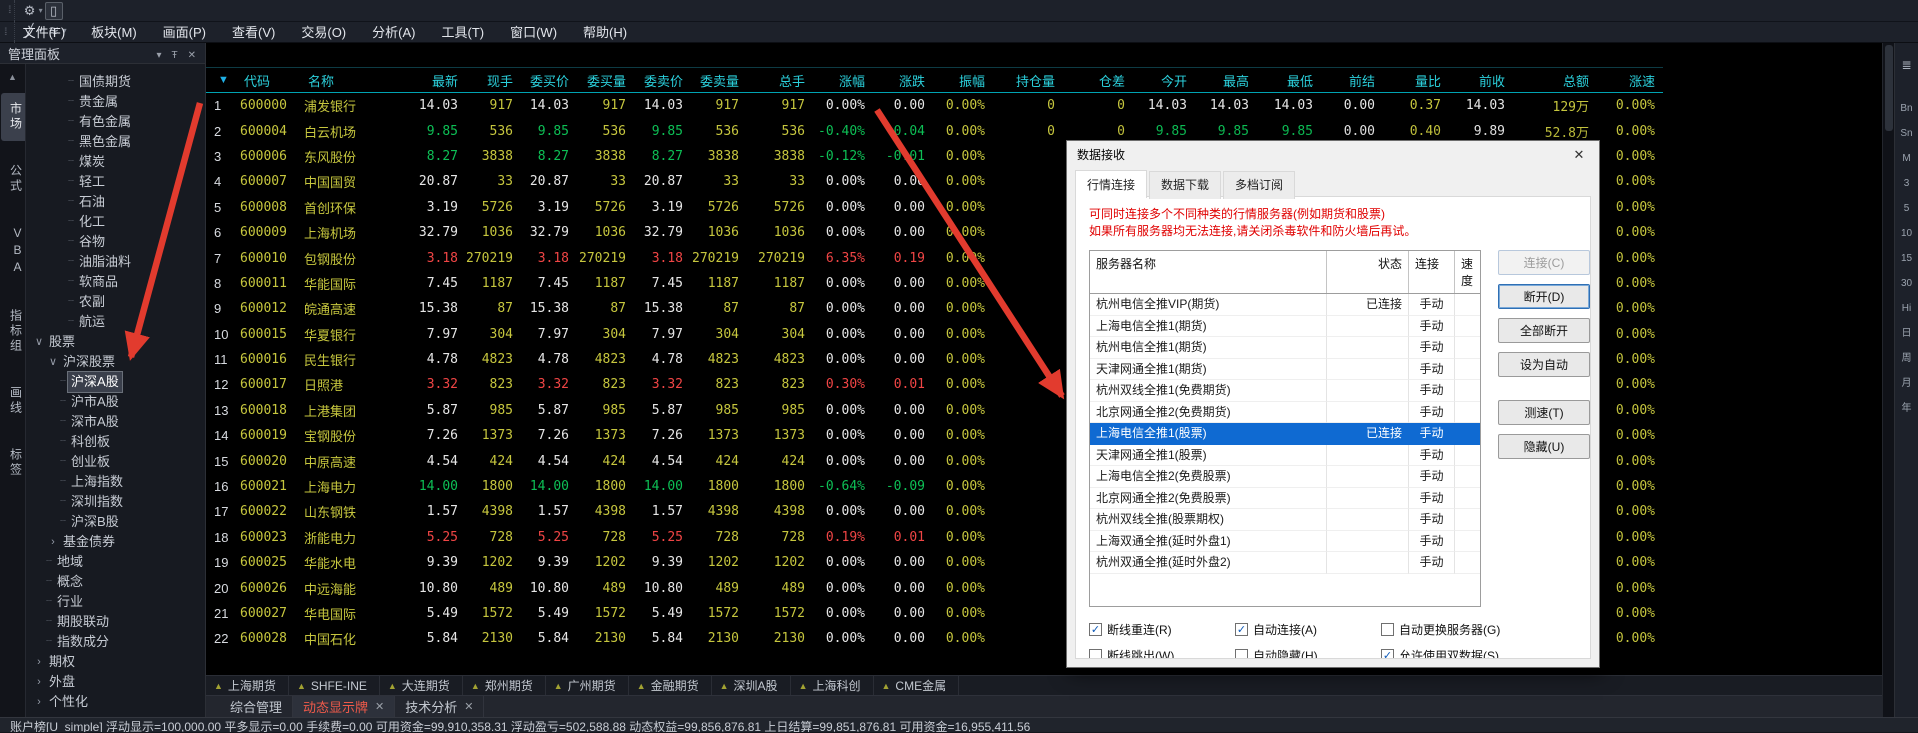  What do you see at coordinates (1285, 563) in the screenshot?
I see `server-row: 杭州双通全推(延时外盘2) 手动` at bounding box center [1285, 563].